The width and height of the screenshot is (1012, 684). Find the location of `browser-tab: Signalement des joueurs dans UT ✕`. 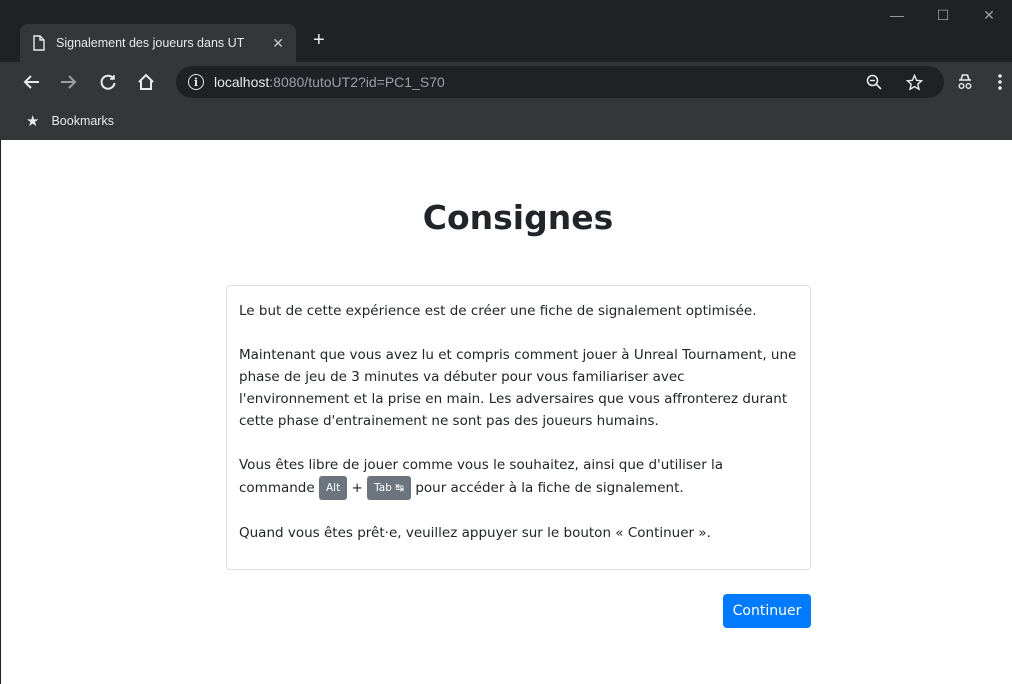

browser-tab: Signalement des joueurs dans UT ✕ is located at coordinates (158, 43).